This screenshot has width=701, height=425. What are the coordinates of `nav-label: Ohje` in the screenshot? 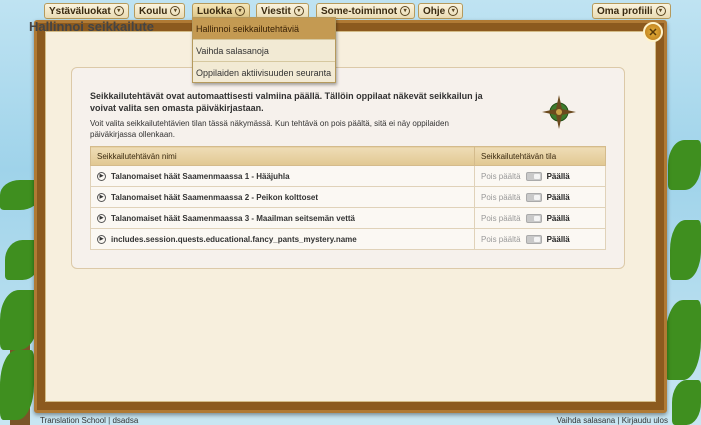 It's located at (434, 11).